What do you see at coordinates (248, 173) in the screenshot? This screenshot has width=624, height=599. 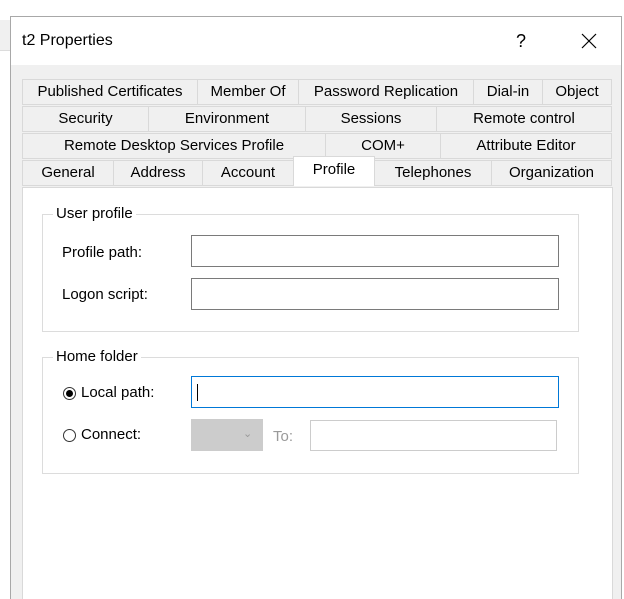 I see `tab-account: Account` at bounding box center [248, 173].